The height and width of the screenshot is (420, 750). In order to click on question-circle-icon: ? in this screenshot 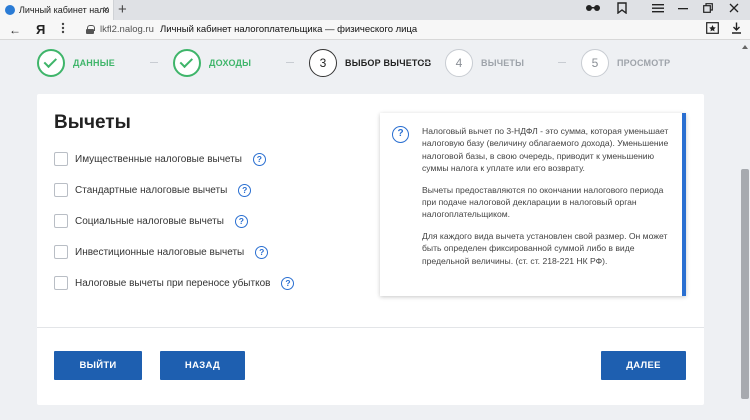, I will do `click(400, 134)`.